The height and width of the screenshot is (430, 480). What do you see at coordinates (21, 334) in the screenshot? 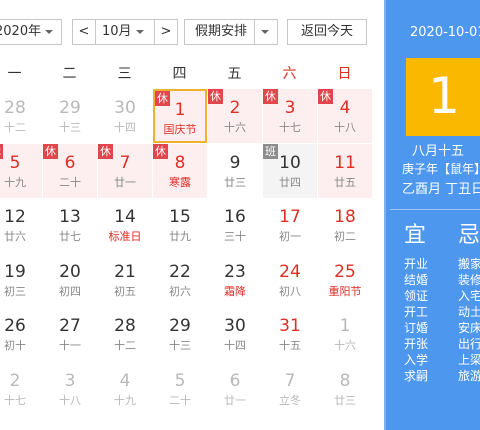
I see `day-cell: 26 初十` at bounding box center [21, 334].